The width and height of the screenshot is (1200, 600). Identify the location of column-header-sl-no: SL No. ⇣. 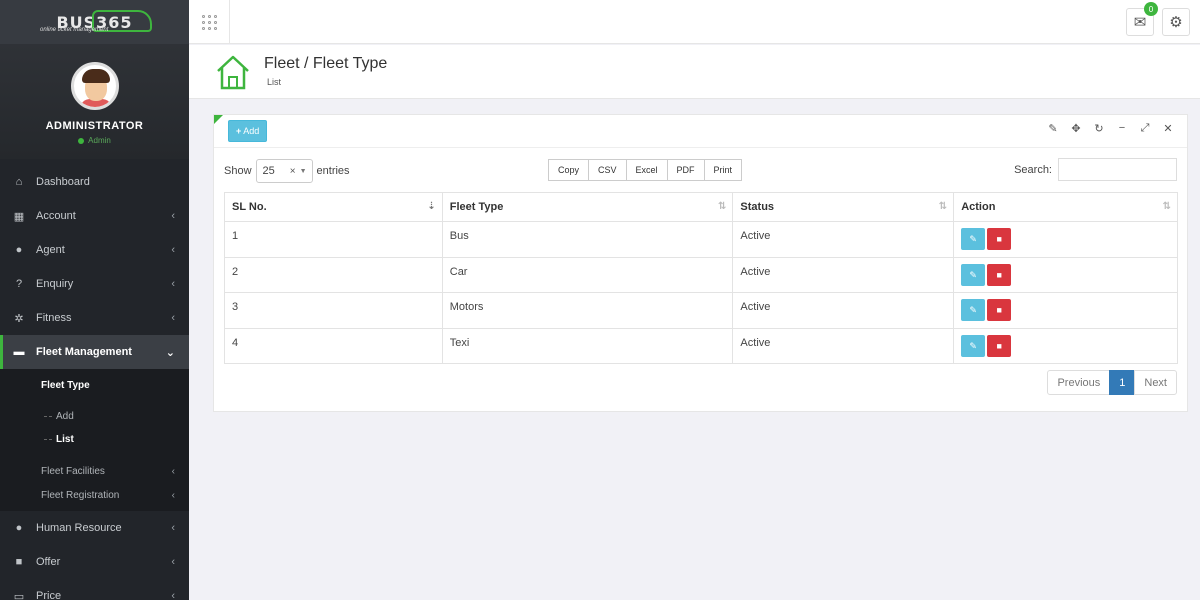
(333, 207).